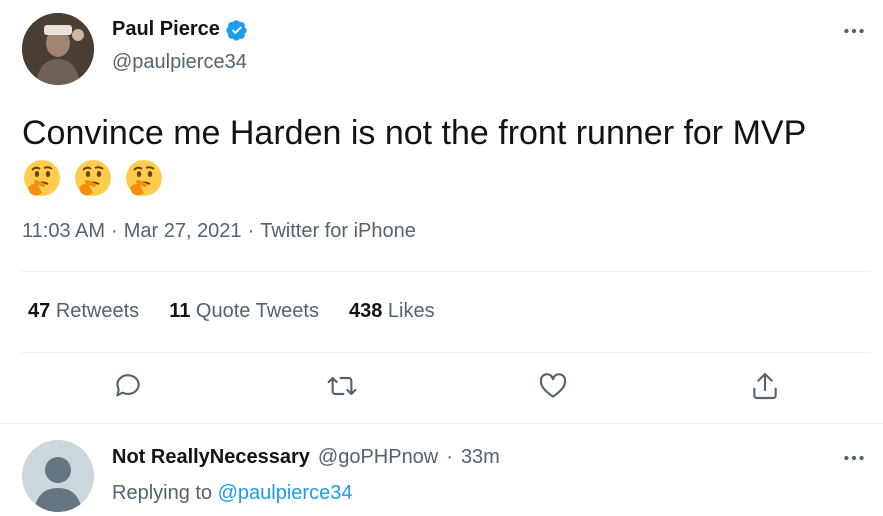 This screenshot has height=516, width=883. I want to click on tweet-actions, so click(441, 388).